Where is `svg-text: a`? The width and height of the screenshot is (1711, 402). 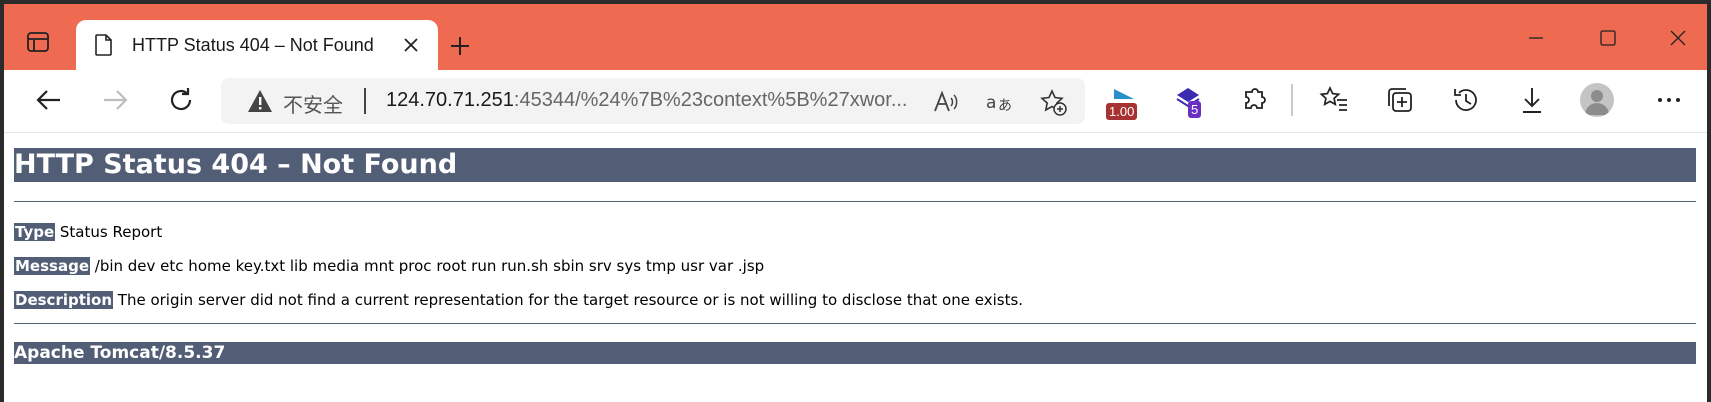
svg-text: a is located at coordinates (991, 103).